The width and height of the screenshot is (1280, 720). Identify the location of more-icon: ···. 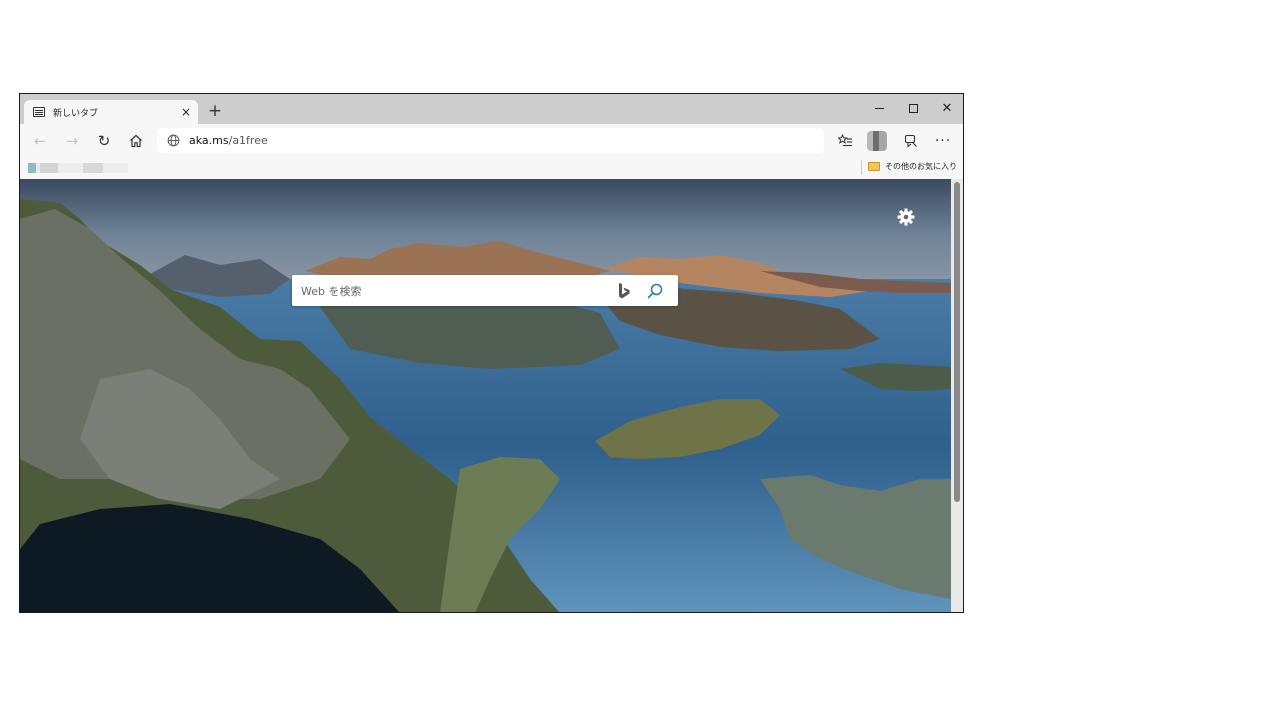
(943, 141).